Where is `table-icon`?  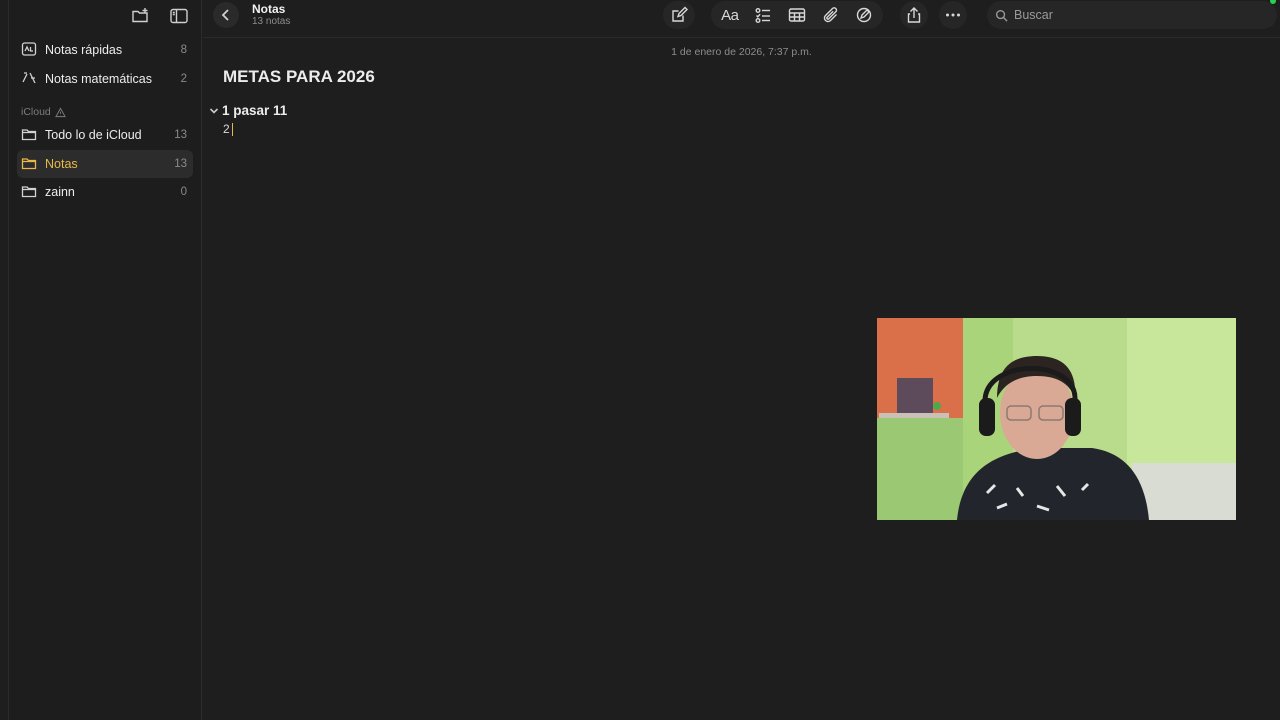 table-icon is located at coordinates (797, 15).